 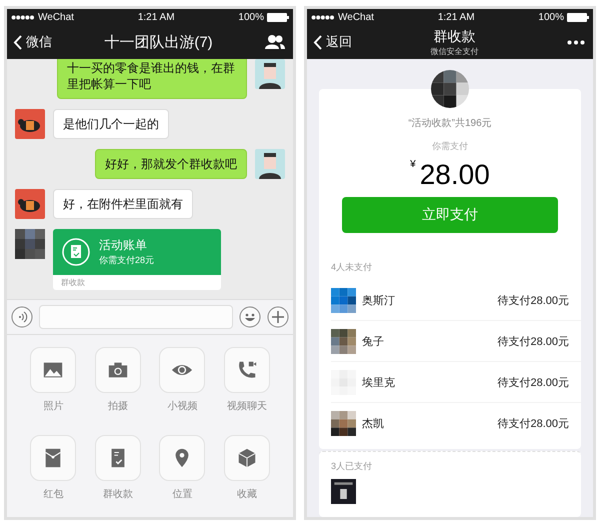 I want to click on back-button: 微信, so click(x=32, y=42).